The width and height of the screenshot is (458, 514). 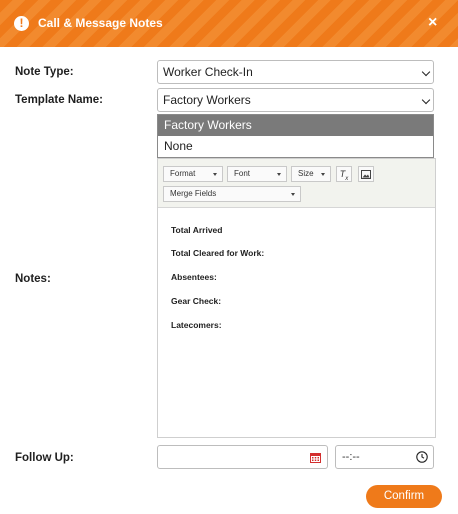 What do you see at coordinates (384, 457) in the screenshot?
I see `follow-up-time-input: --:--` at bounding box center [384, 457].